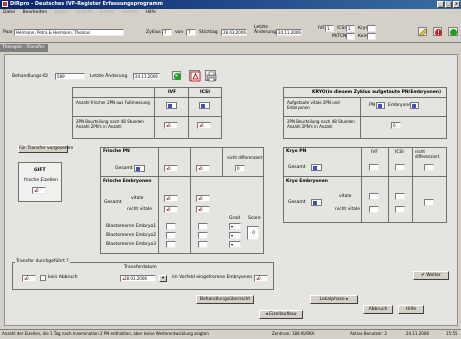  Describe the element at coordinates (374, 209) in the screenshot. I see `kryo-emb-nicht-ivf` at that location.